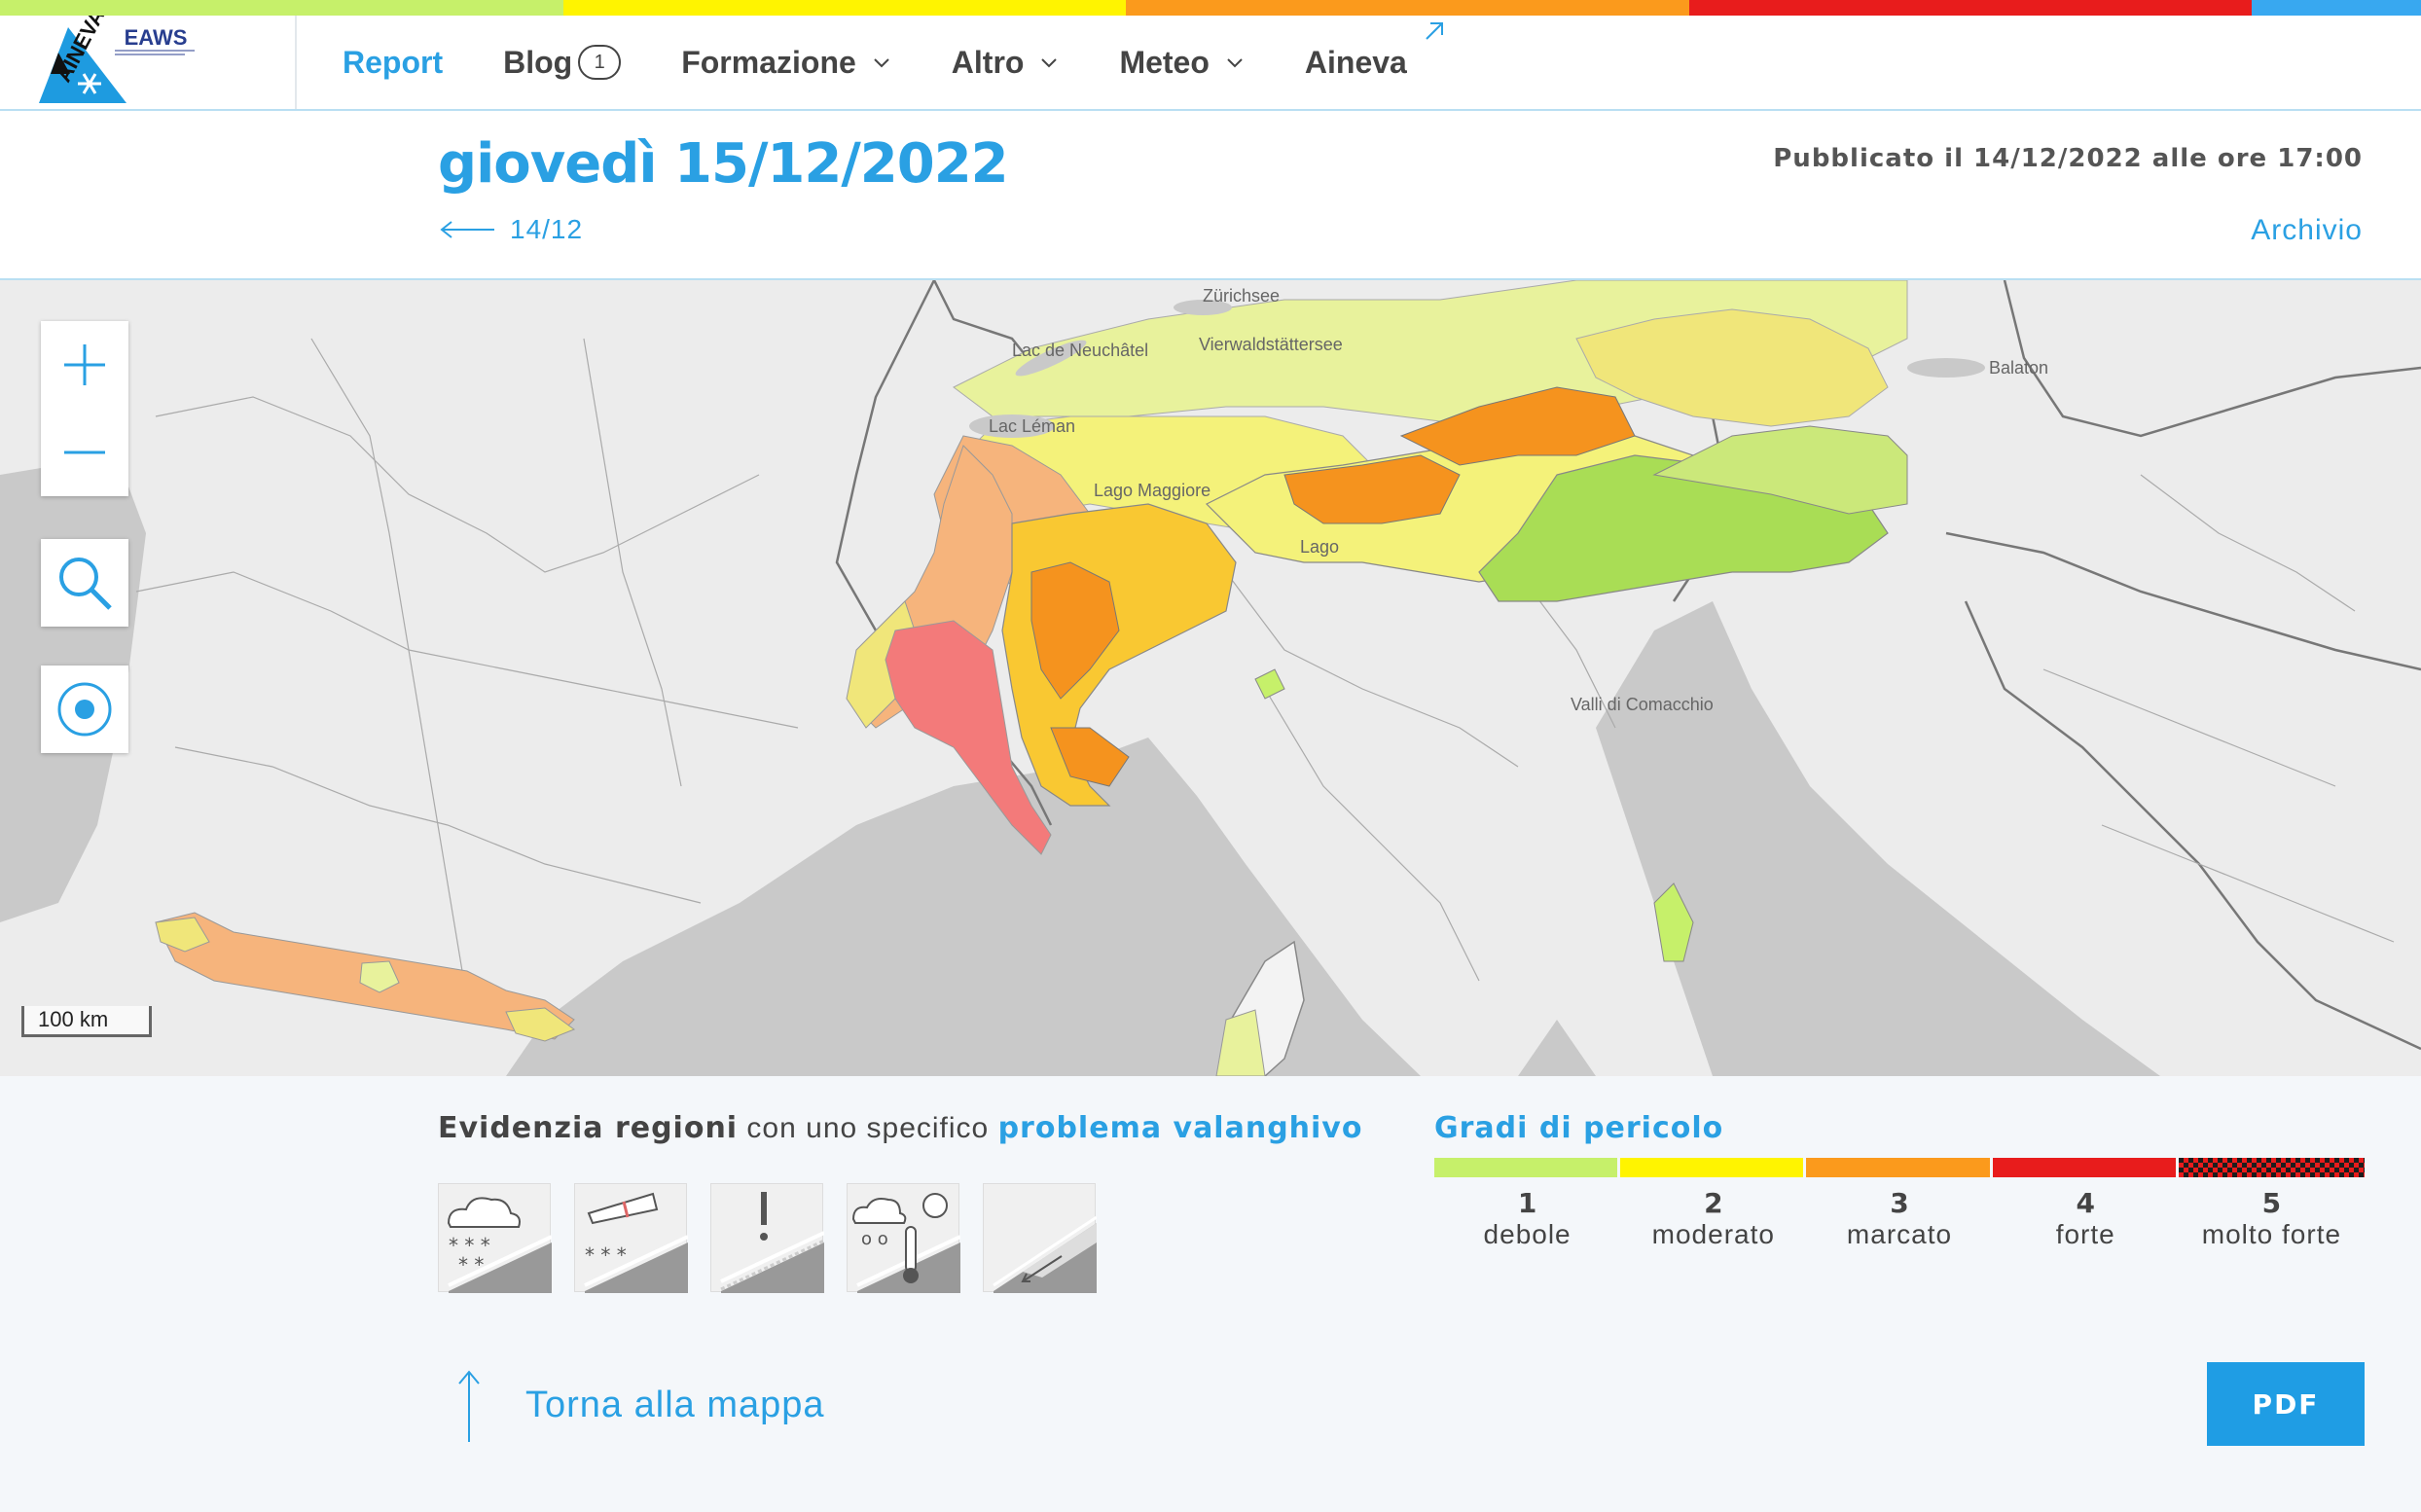  What do you see at coordinates (2272, 1167) in the screenshot?
I see `danger-level-5-swatch` at bounding box center [2272, 1167].